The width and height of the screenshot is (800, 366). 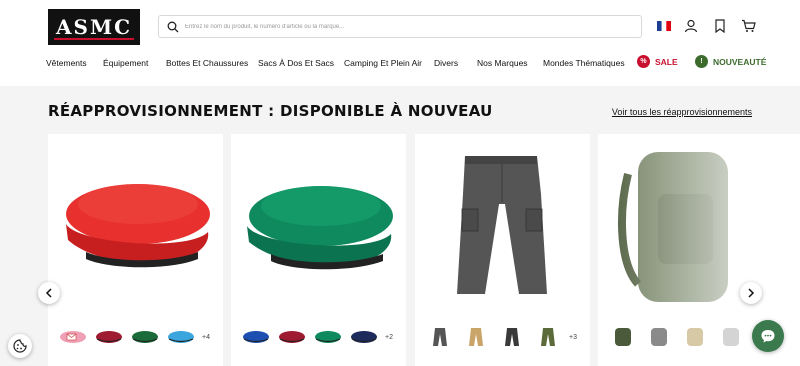 What do you see at coordinates (691, 26) in the screenshot?
I see `user-icon` at bounding box center [691, 26].